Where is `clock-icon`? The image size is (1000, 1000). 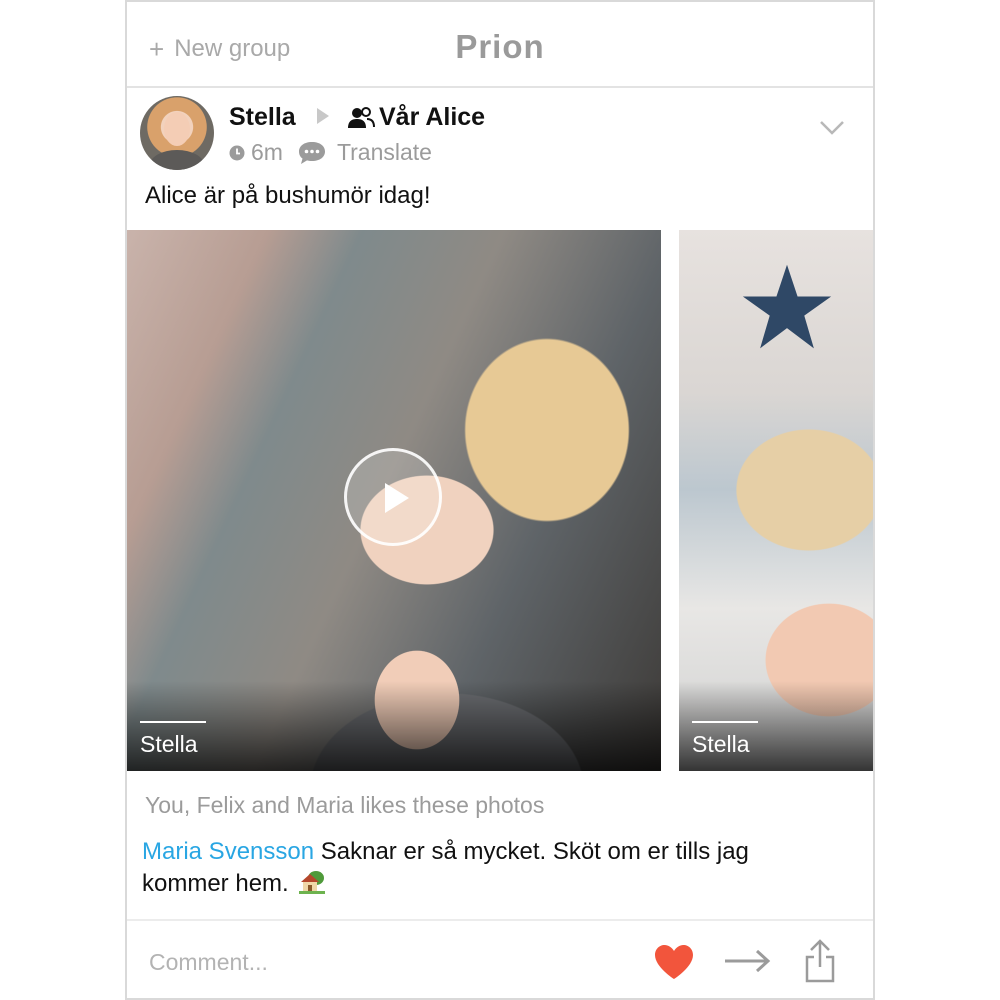 clock-icon is located at coordinates (237, 152).